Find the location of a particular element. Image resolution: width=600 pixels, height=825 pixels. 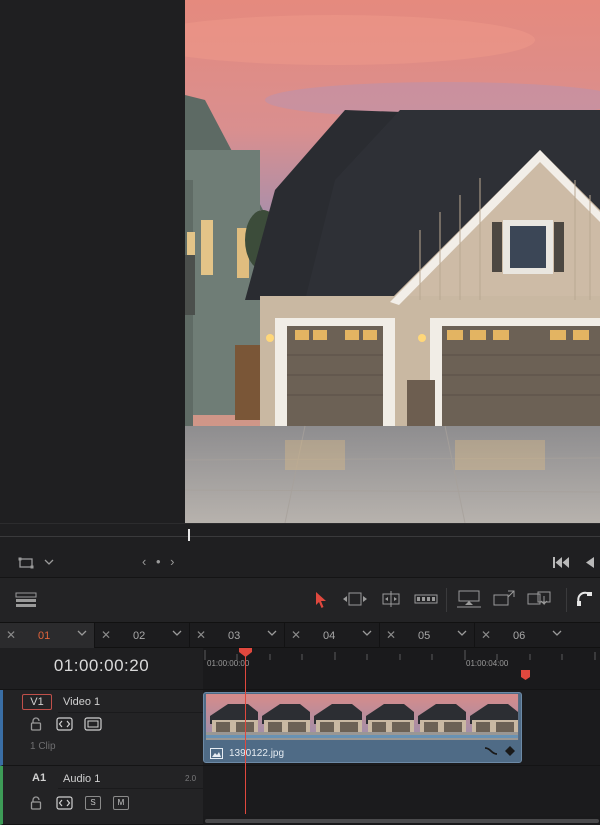

play-reverse-icon is located at coordinates (590, 564).